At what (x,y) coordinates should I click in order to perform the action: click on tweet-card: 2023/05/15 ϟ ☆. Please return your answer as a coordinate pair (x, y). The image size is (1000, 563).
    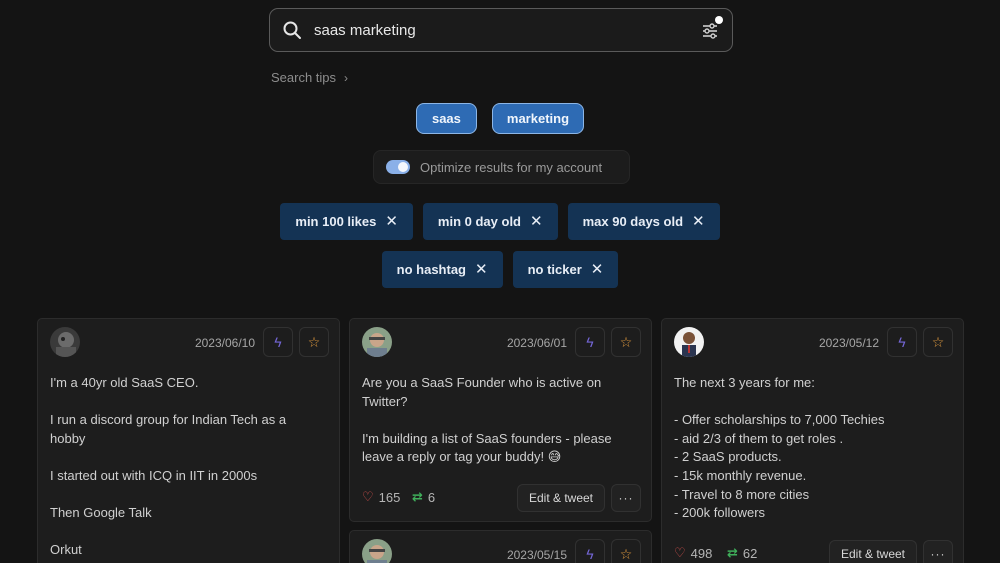
    Looking at the image, I should click on (500, 546).